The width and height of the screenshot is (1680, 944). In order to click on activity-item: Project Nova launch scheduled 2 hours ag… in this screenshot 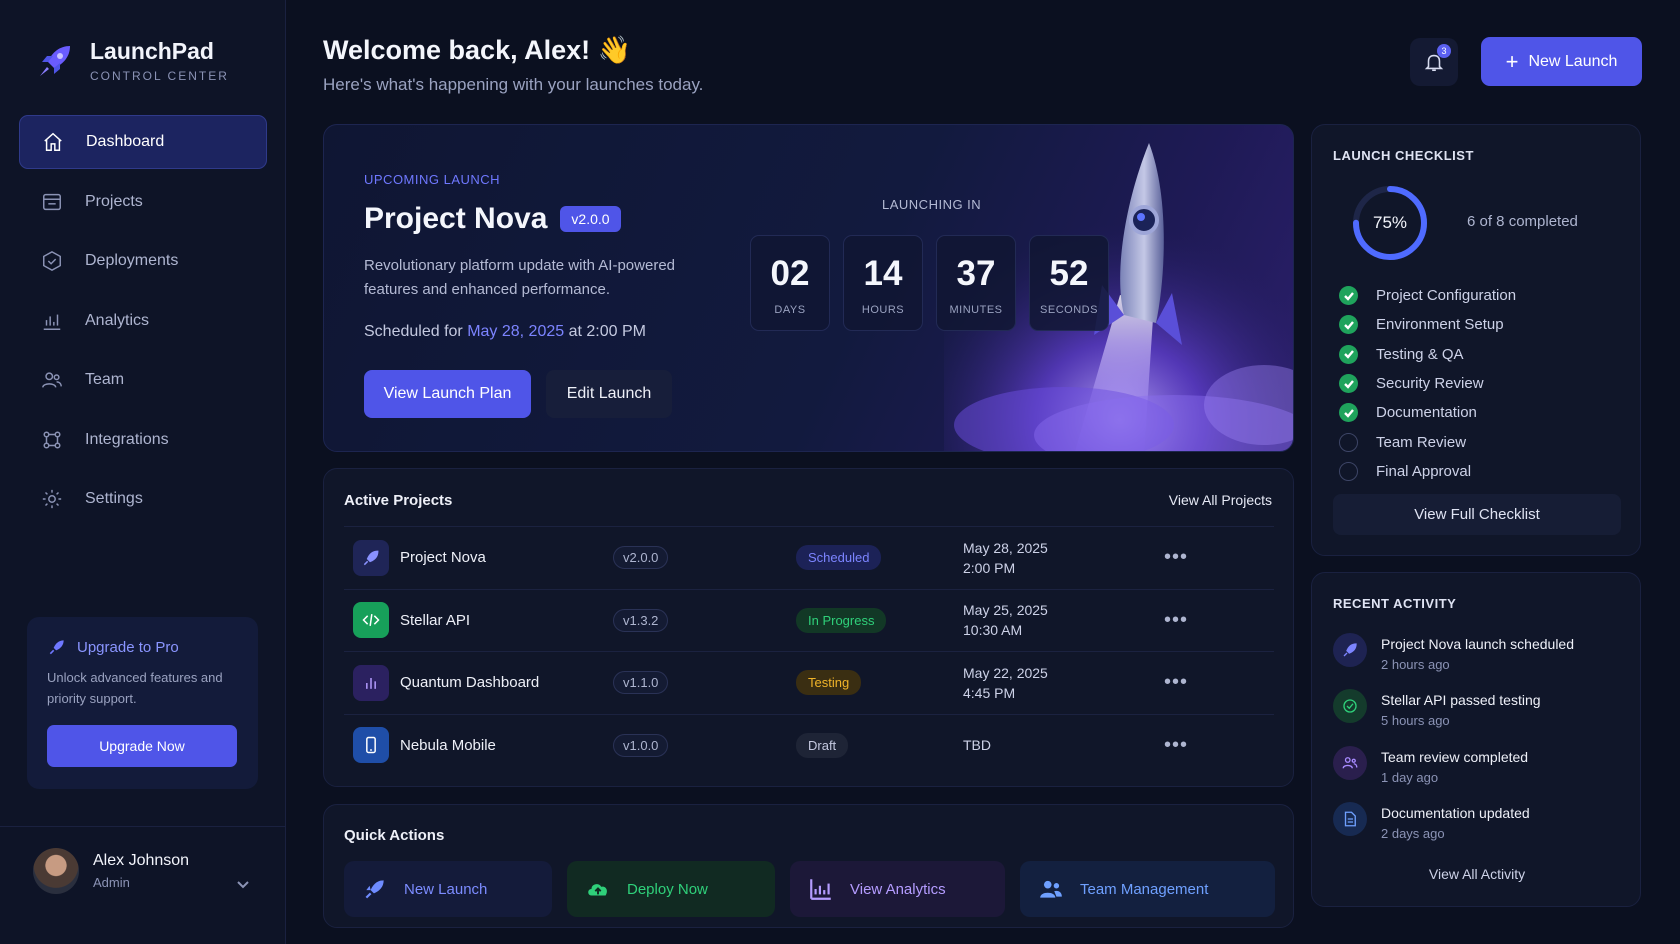, I will do `click(1453, 661)`.